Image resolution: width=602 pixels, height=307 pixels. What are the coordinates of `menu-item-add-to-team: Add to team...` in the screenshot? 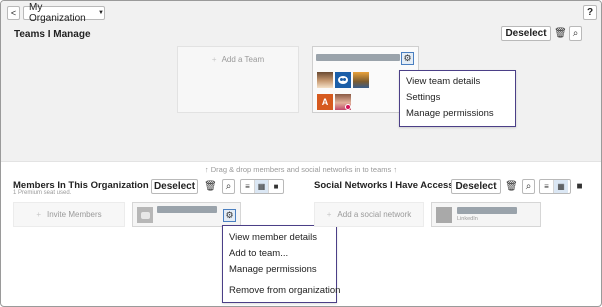 It's located at (258, 253).